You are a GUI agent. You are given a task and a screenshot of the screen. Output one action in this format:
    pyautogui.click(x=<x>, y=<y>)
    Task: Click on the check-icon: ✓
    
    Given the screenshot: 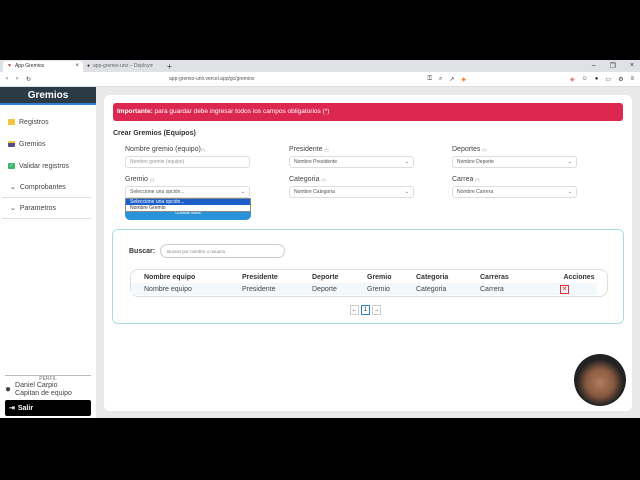 What is the action you would take?
    pyautogui.click(x=11, y=166)
    